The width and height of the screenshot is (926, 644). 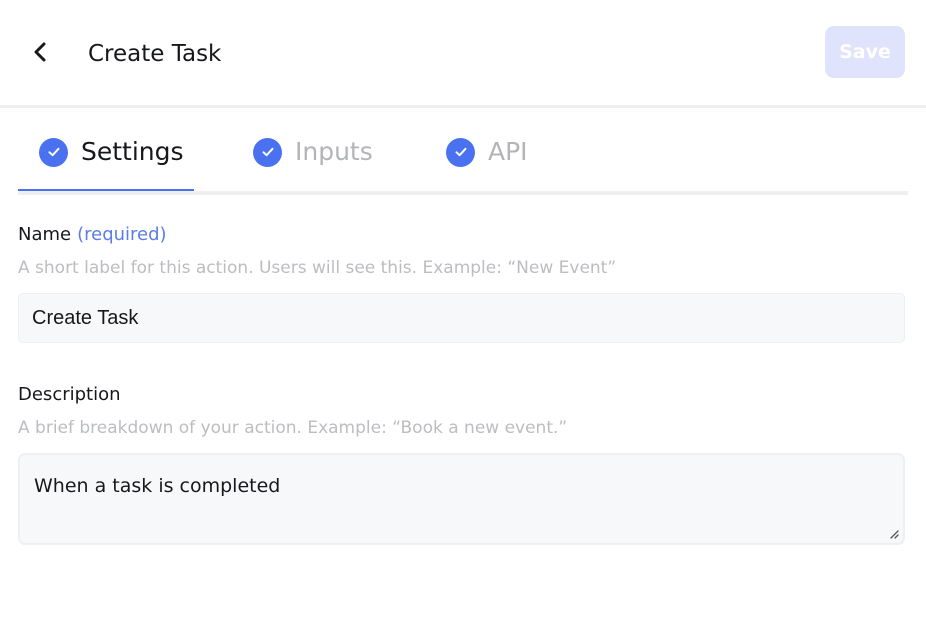 What do you see at coordinates (106, 190) in the screenshot?
I see `active-tab-indicator` at bounding box center [106, 190].